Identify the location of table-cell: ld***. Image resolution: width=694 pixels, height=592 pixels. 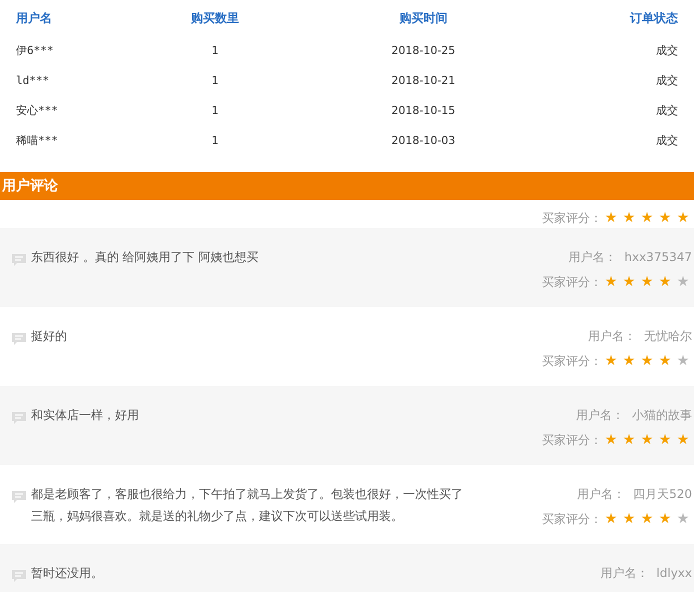
(33, 80).